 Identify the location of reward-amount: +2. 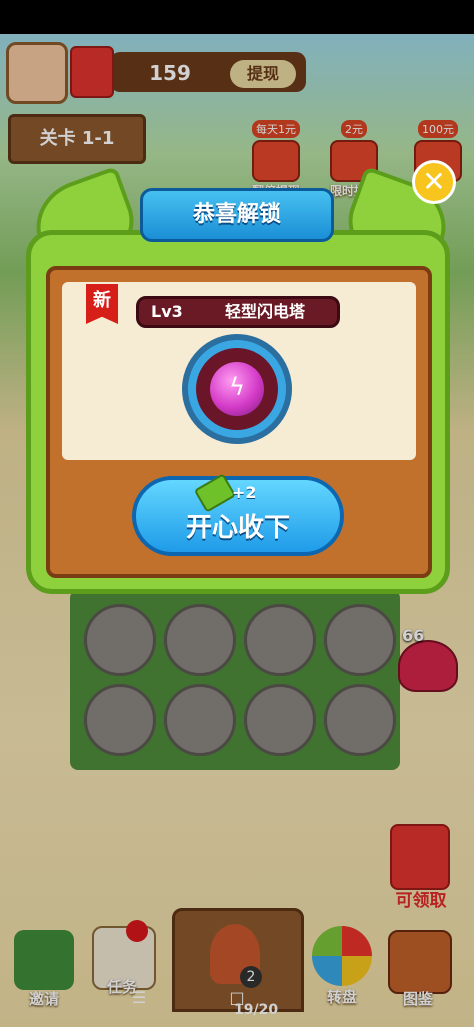
(244, 492).